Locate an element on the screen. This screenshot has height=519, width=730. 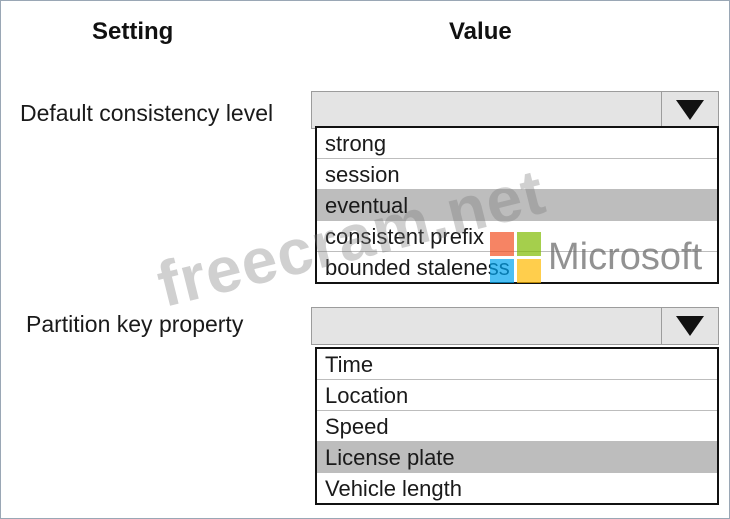
option-consistent-prefix: consistent prefix is located at coordinates (517, 236).